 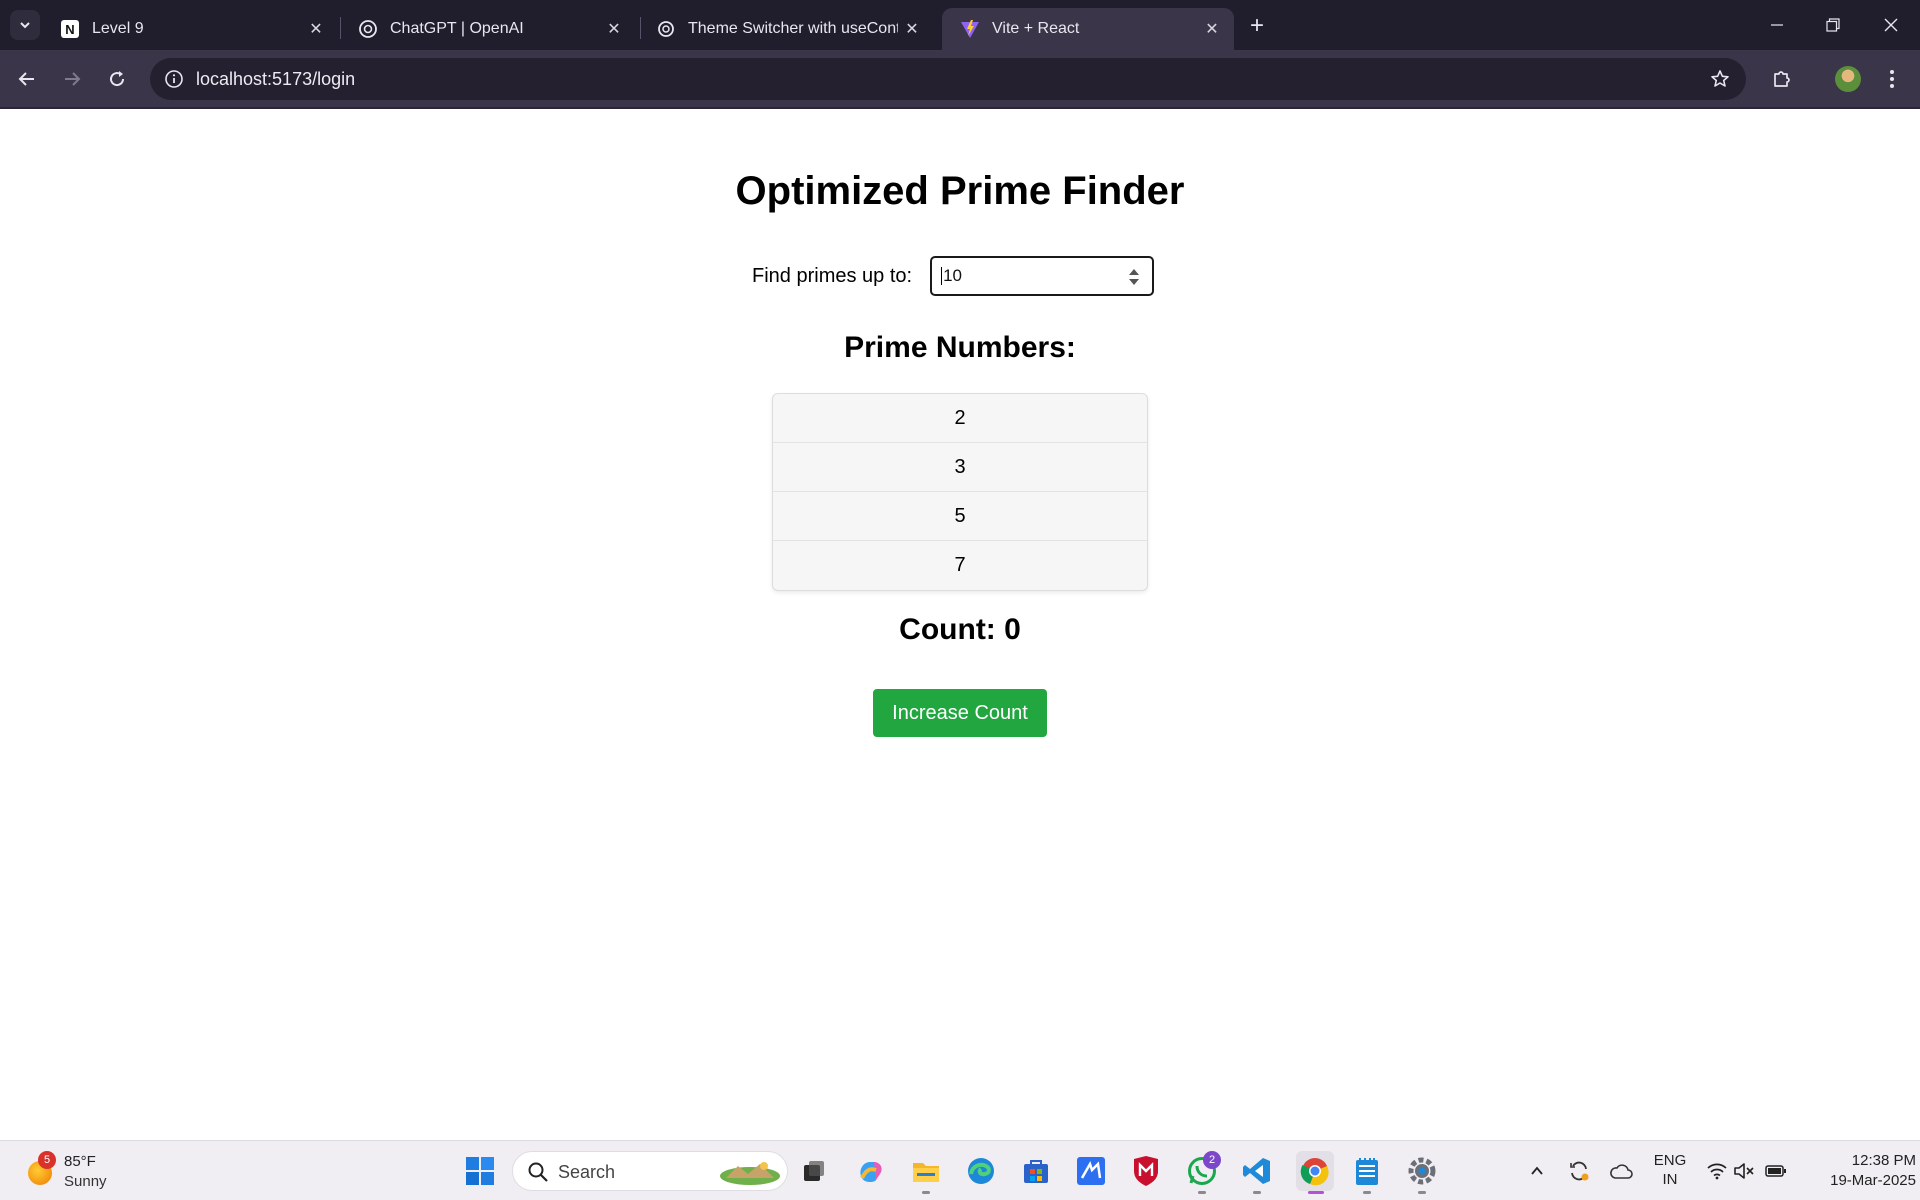 What do you see at coordinates (1422, 1171) in the screenshot?
I see `settings-icon` at bounding box center [1422, 1171].